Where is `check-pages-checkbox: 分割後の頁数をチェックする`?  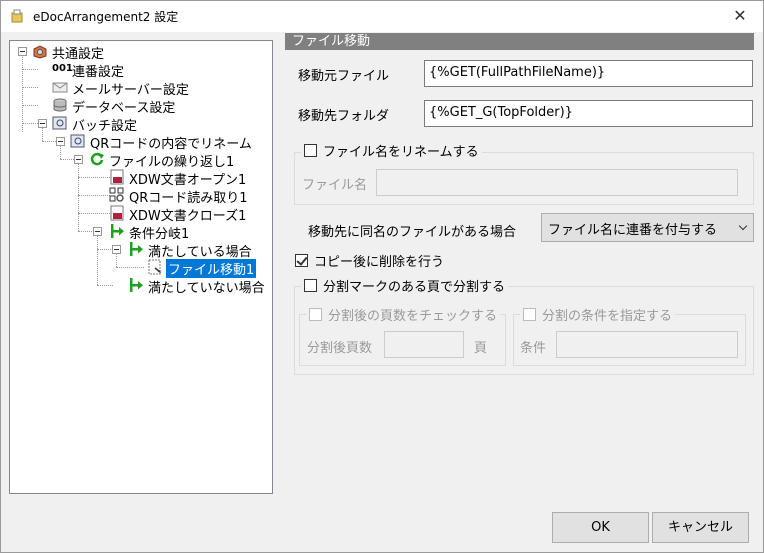 check-pages-checkbox: 分割後の頁数をチェックする is located at coordinates (403, 314).